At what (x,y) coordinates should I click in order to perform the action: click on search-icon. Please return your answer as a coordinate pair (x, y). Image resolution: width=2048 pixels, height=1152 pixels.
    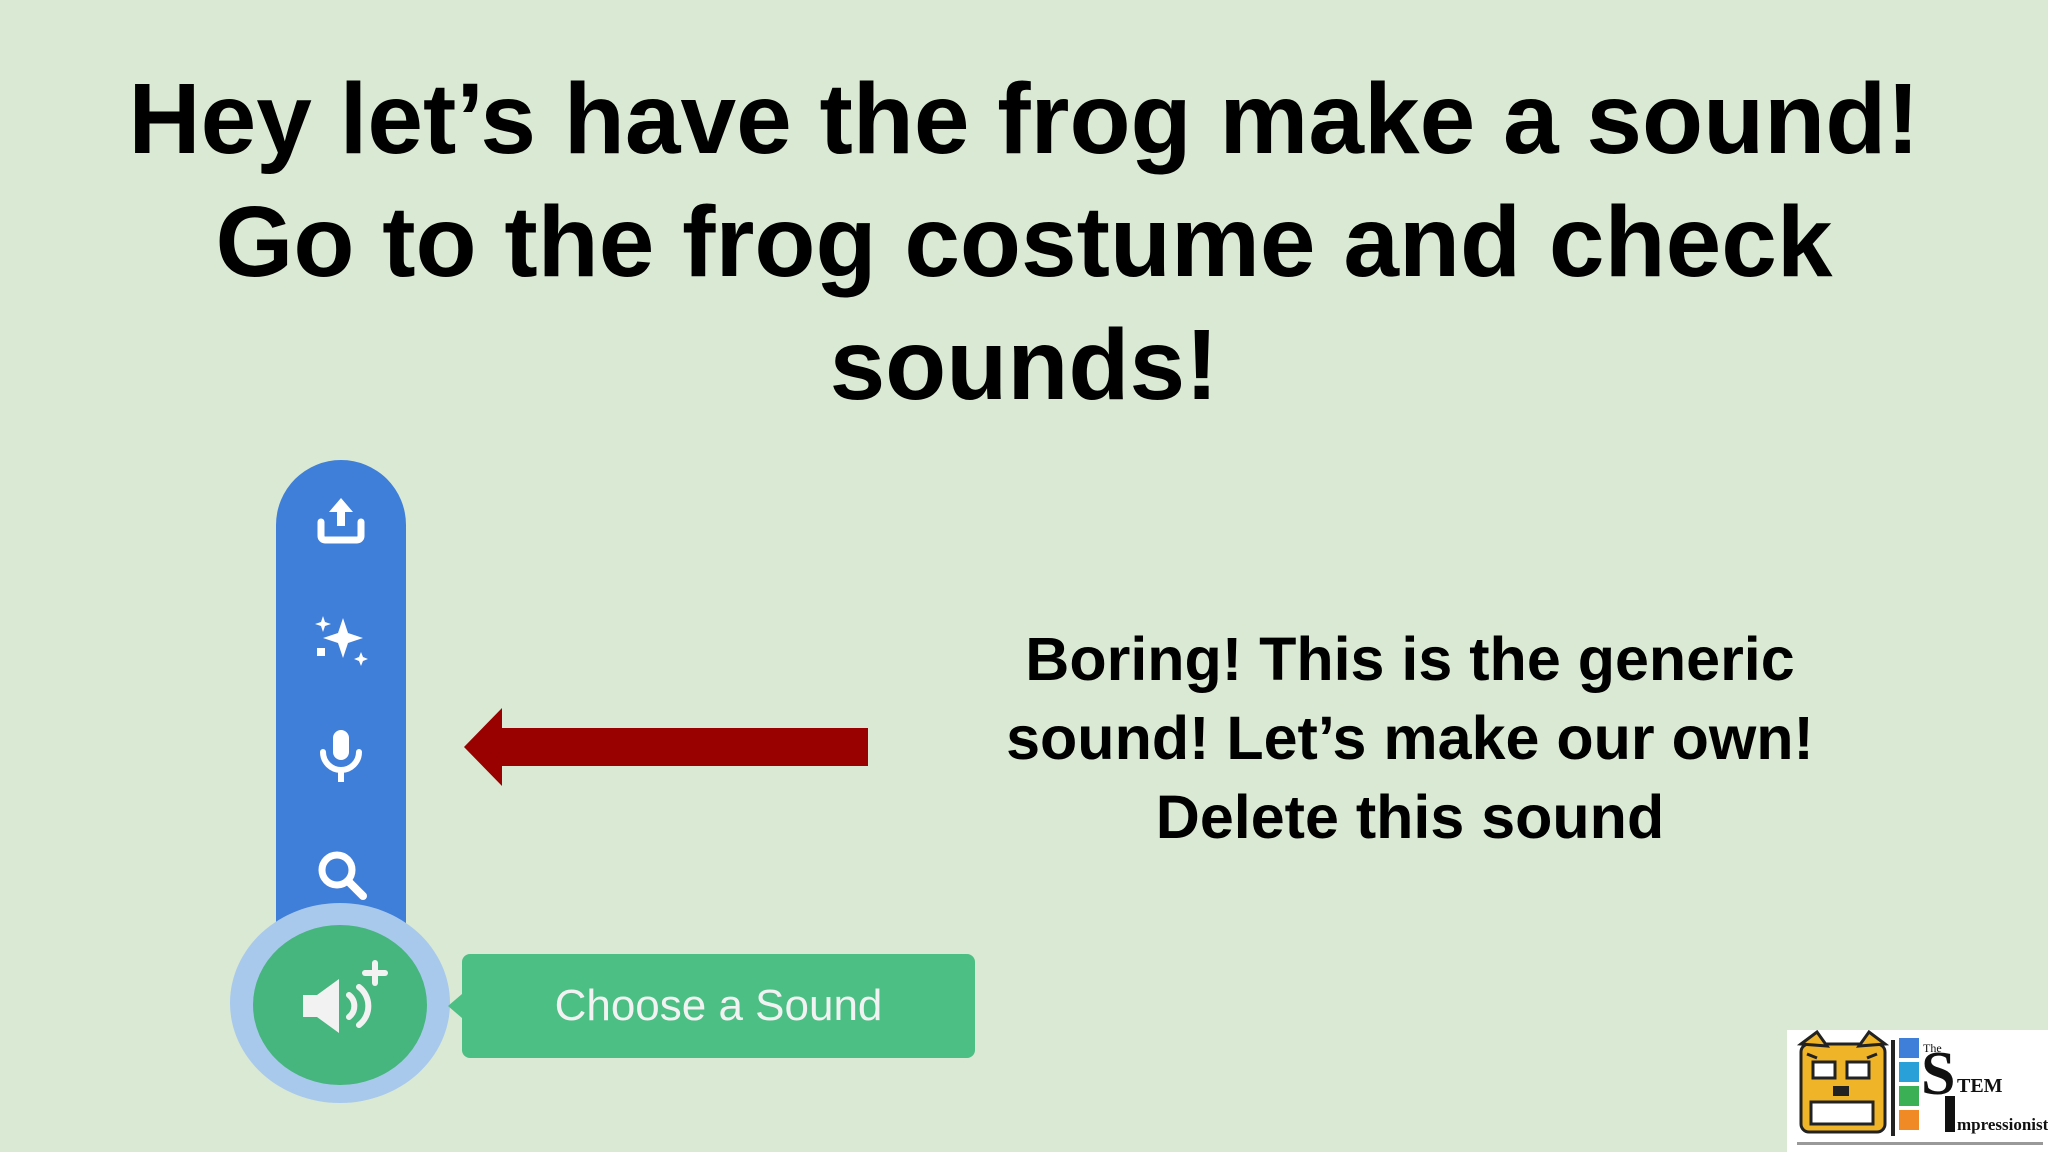
    Looking at the image, I should click on (341, 874).